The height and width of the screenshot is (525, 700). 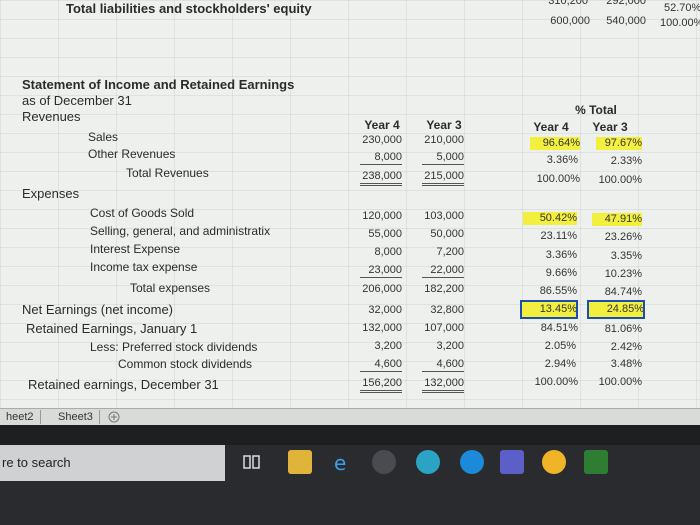 What do you see at coordinates (382, 328) in the screenshot?
I see `retained-jan-year4: 132,000` at bounding box center [382, 328].